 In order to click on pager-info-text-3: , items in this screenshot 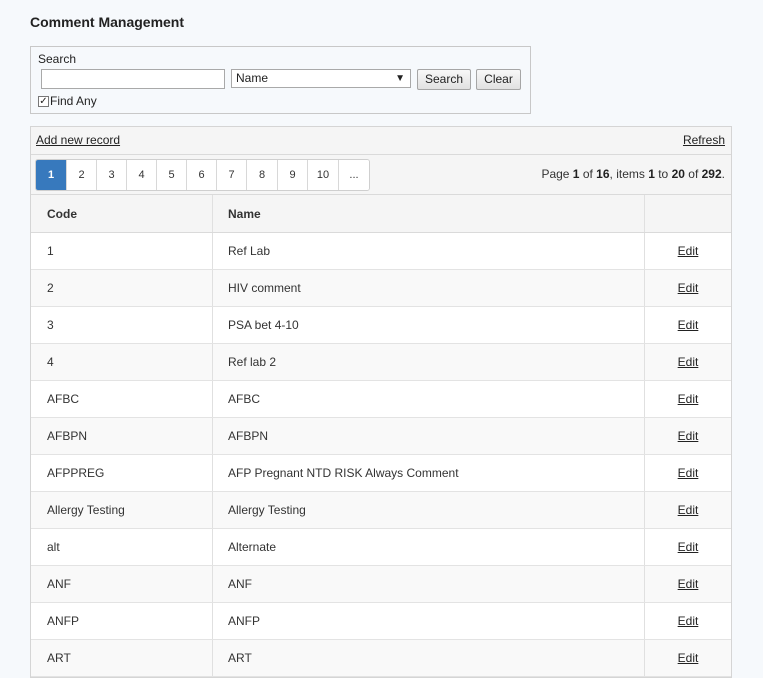, I will do `click(629, 174)`.